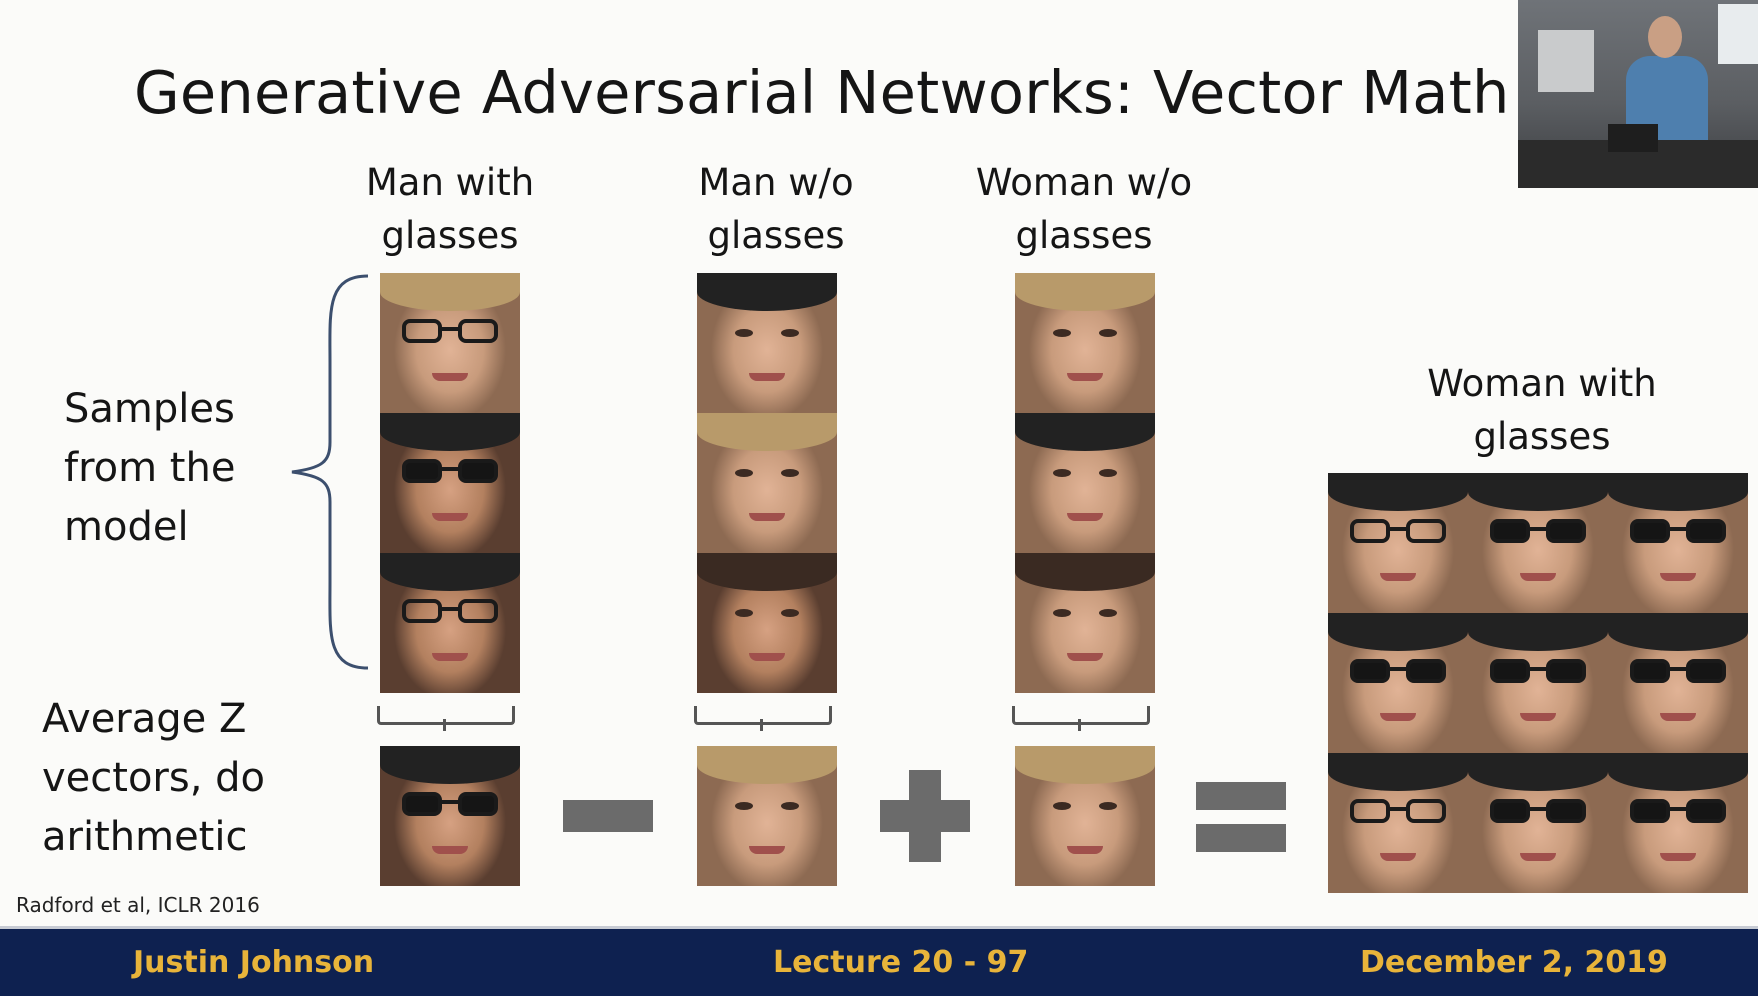 This screenshot has height=996, width=1758. What do you see at coordinates (1566, 61) in the screenshot?
I see `webcam-whiteboard` at bounding box center [1566, 61].